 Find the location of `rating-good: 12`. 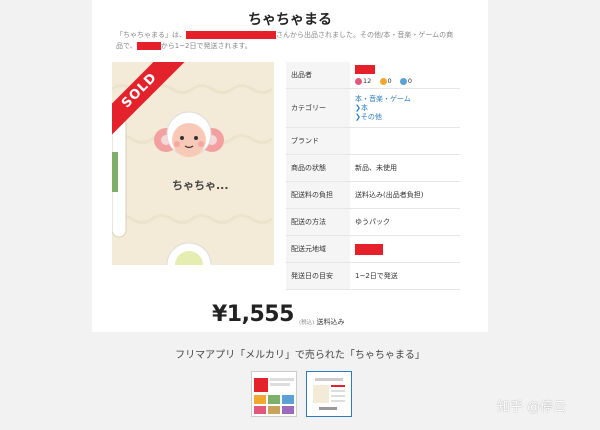

rating-good: 12 is located at coordinates (363, 81).